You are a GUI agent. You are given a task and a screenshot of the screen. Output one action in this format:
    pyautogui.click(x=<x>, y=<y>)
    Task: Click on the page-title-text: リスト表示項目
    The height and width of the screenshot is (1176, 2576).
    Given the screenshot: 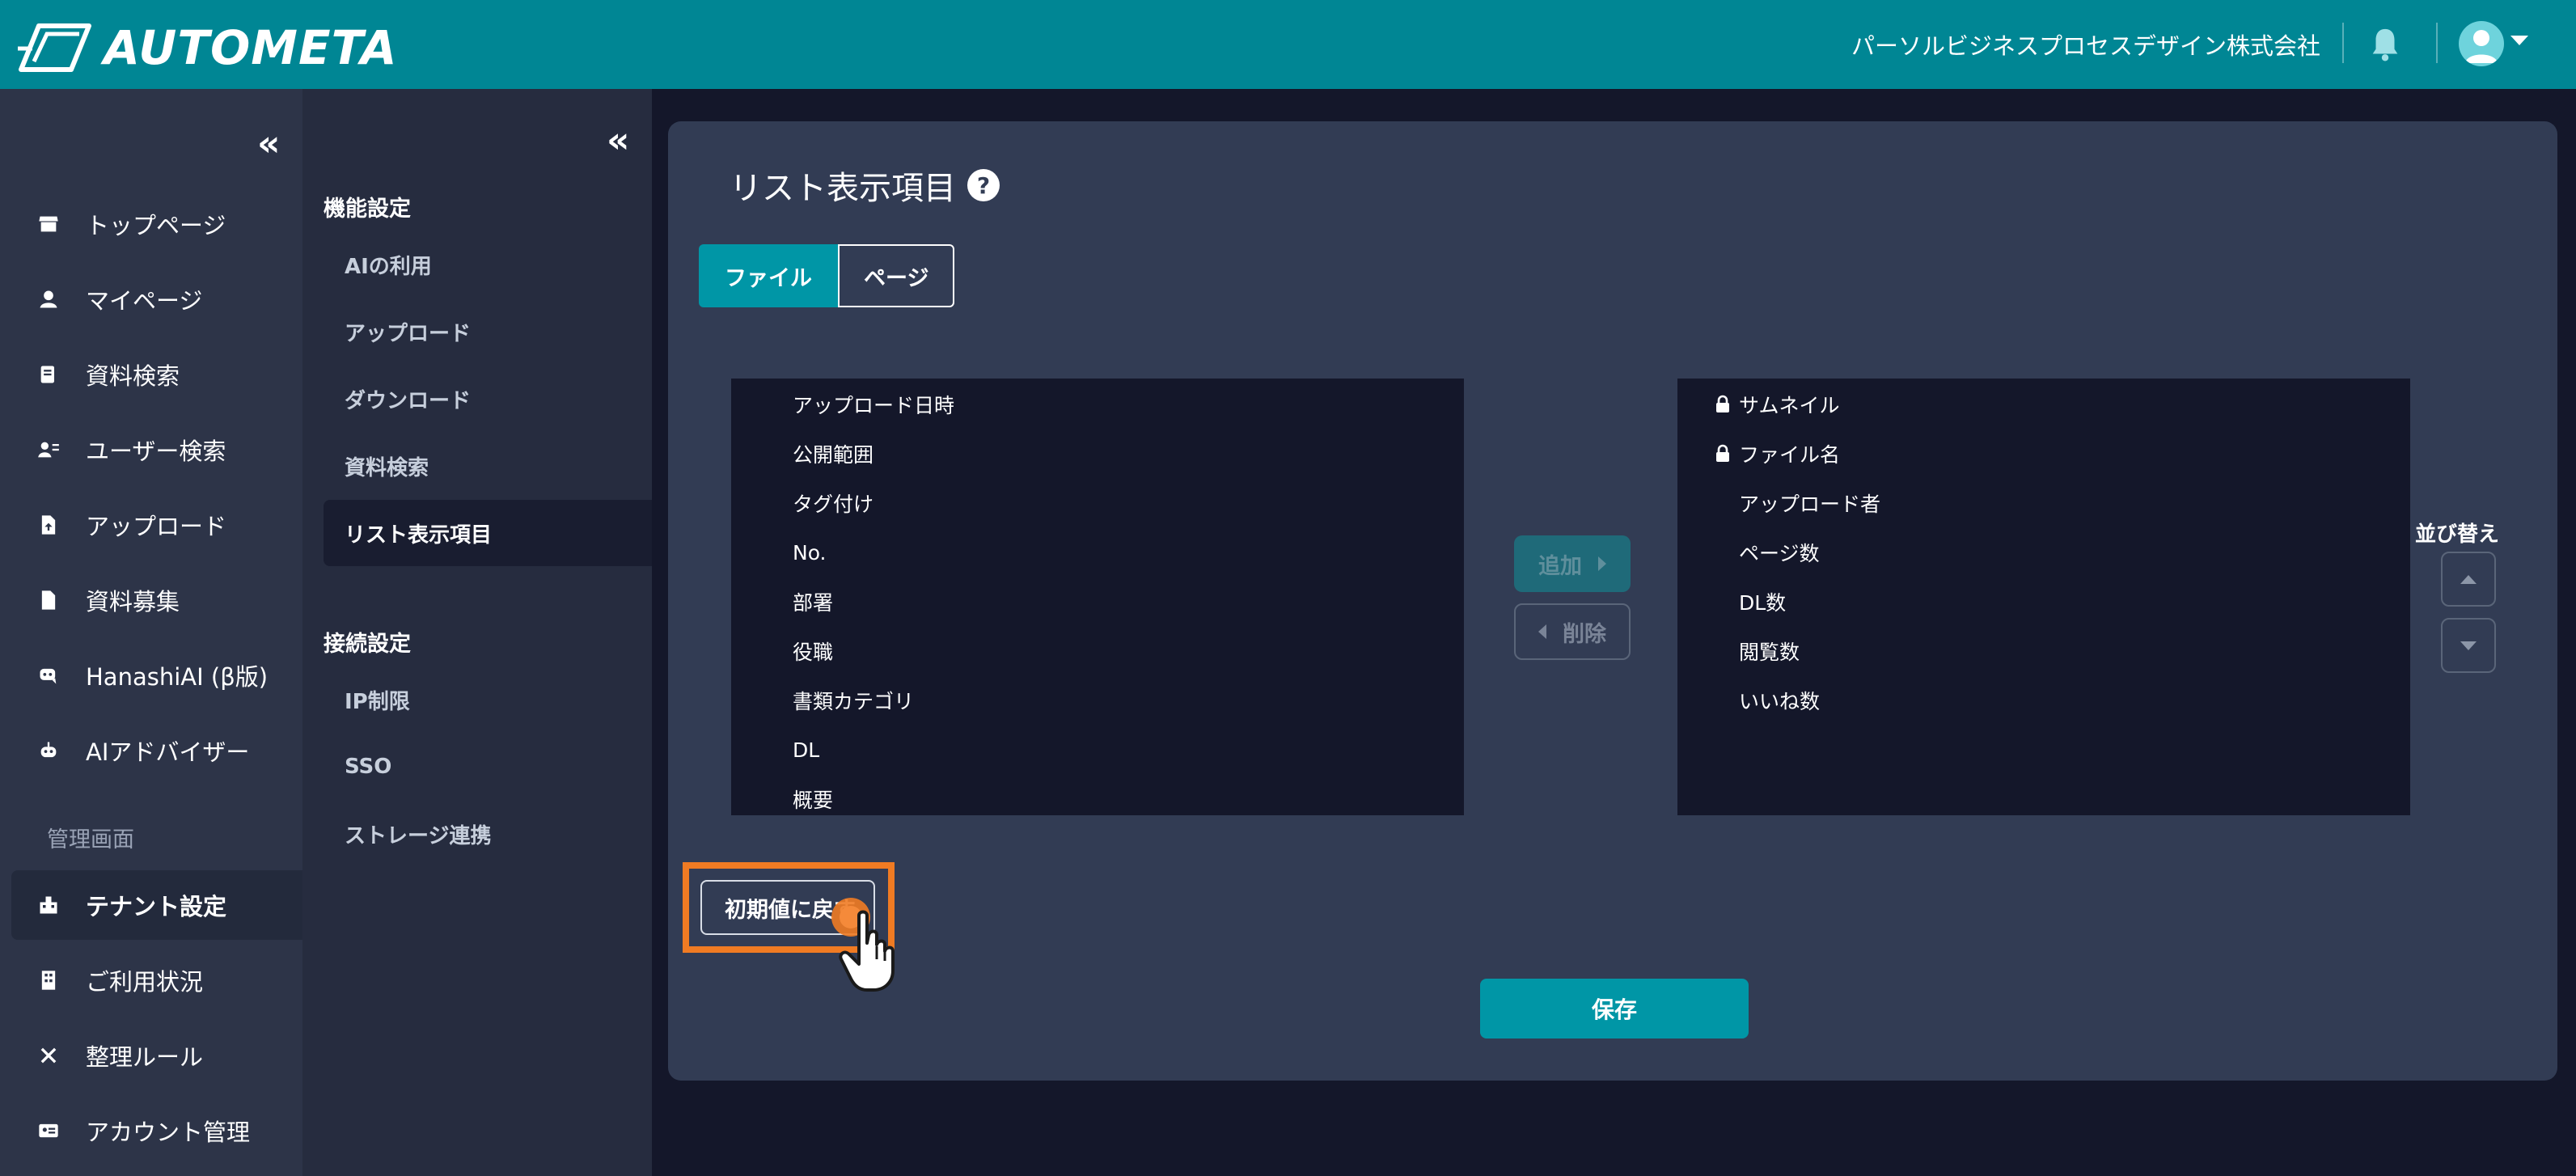 What is the action you would take?
    pyautogui.click(x=843, y=188)
    